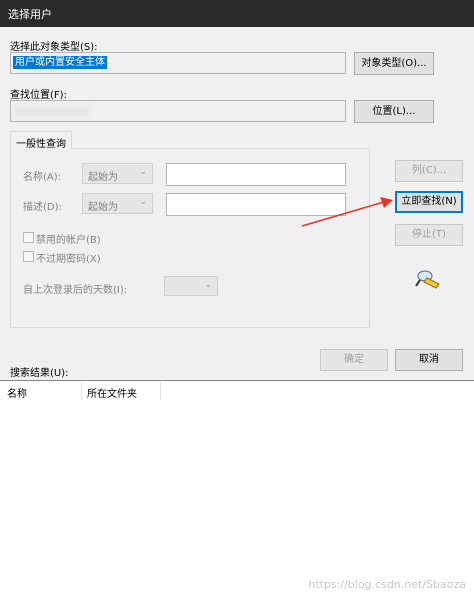 This screenshot has width=474, height=599. I want to click on description-mode-value: 起始为, so click(103, 207).